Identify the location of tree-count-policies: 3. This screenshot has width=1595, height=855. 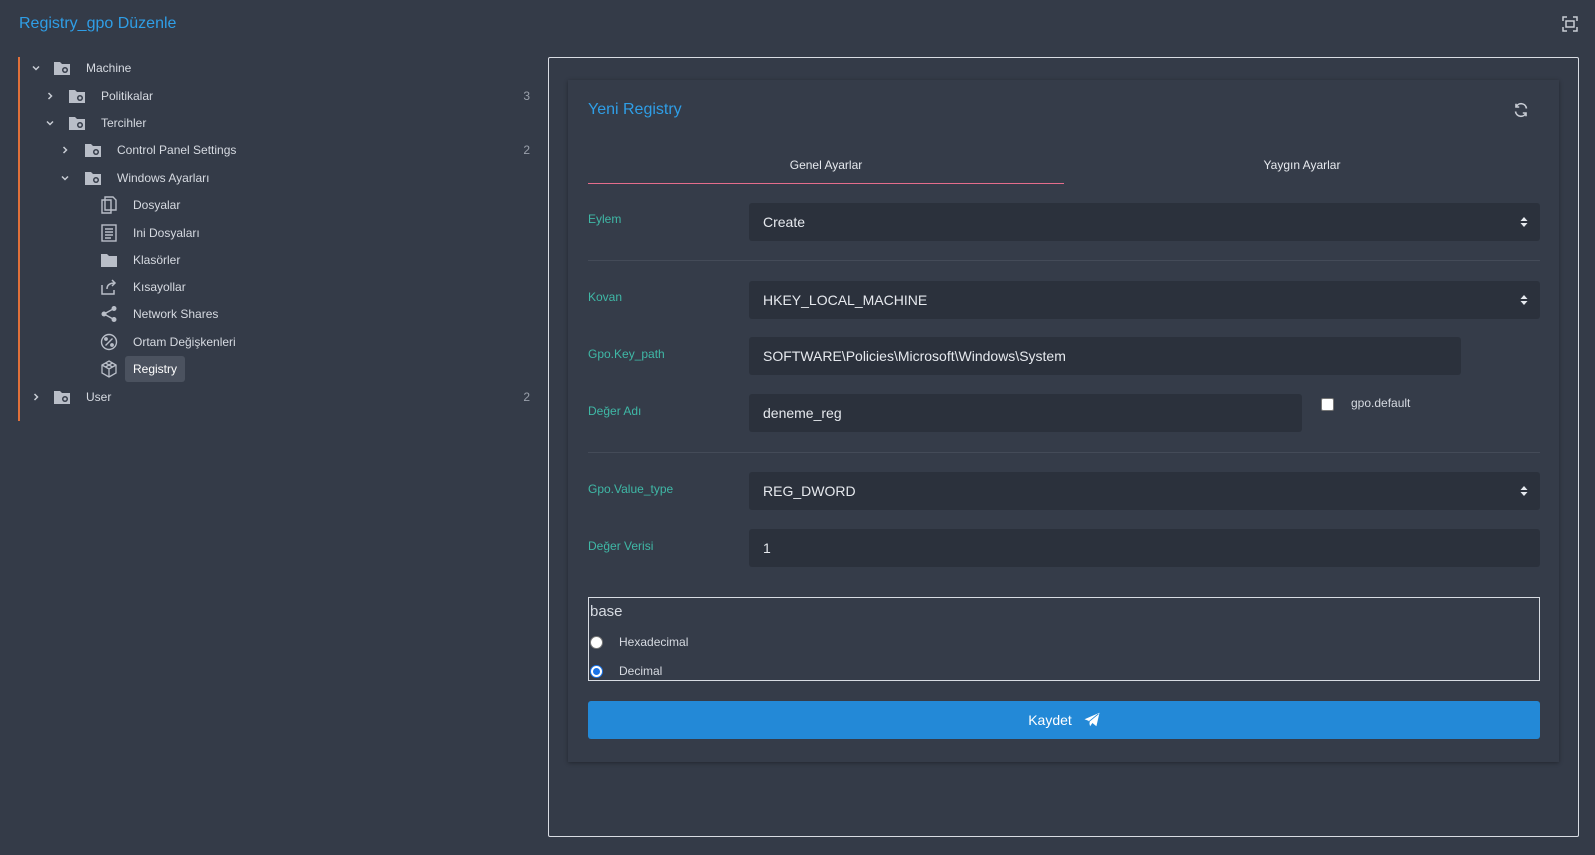
(526, 96).